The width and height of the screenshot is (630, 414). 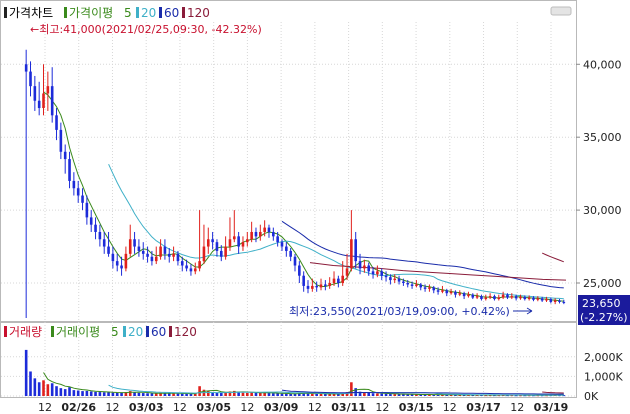 I want to click on volume-tick-label: 1,000K, so click(x=603, y=376).